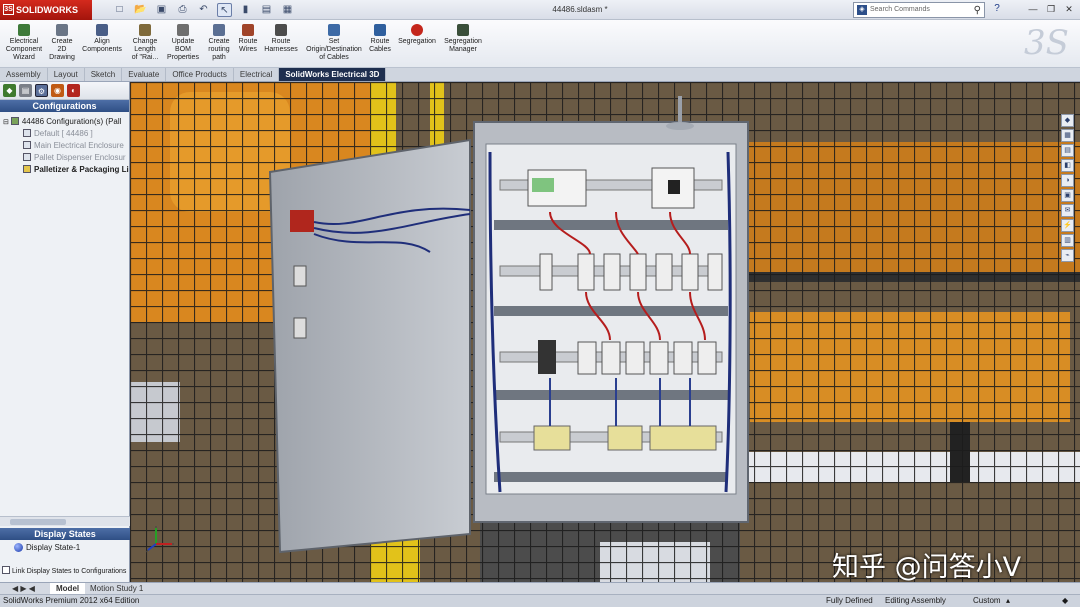 This screenshot has width=1080, height=607. What do you see at coordinates (1067, 150) in the screenshot?
I see `file-explorer-icon: ▤` at bounding box center [1067, 150].